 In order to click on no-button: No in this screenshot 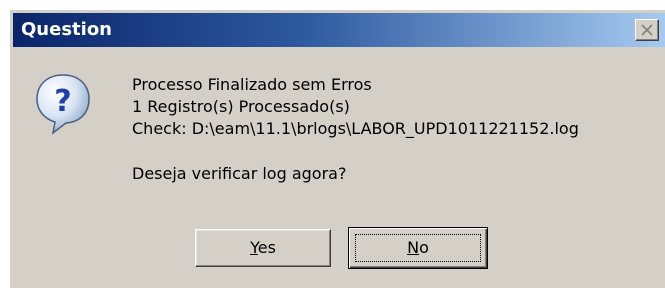, I will do `click(418, 248)`.